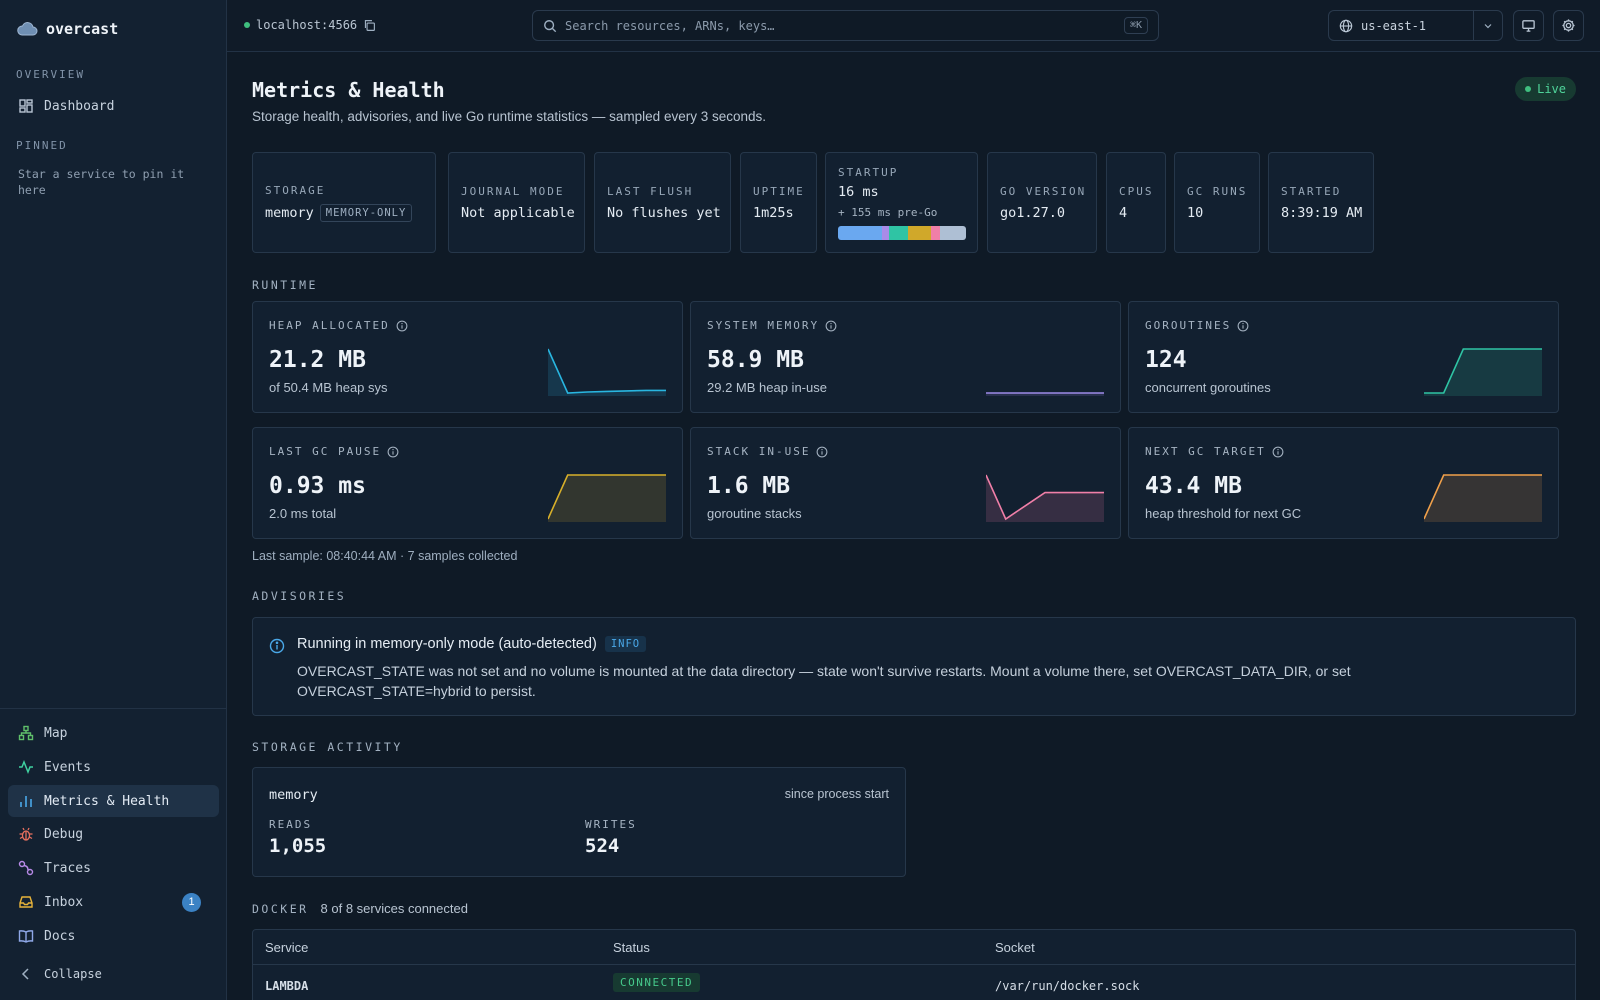  What do you see at coordinates (763, 325) in the screenshot?
I see `metric-label: SYSTEM MEMORY` at bounding box center [763, 325].